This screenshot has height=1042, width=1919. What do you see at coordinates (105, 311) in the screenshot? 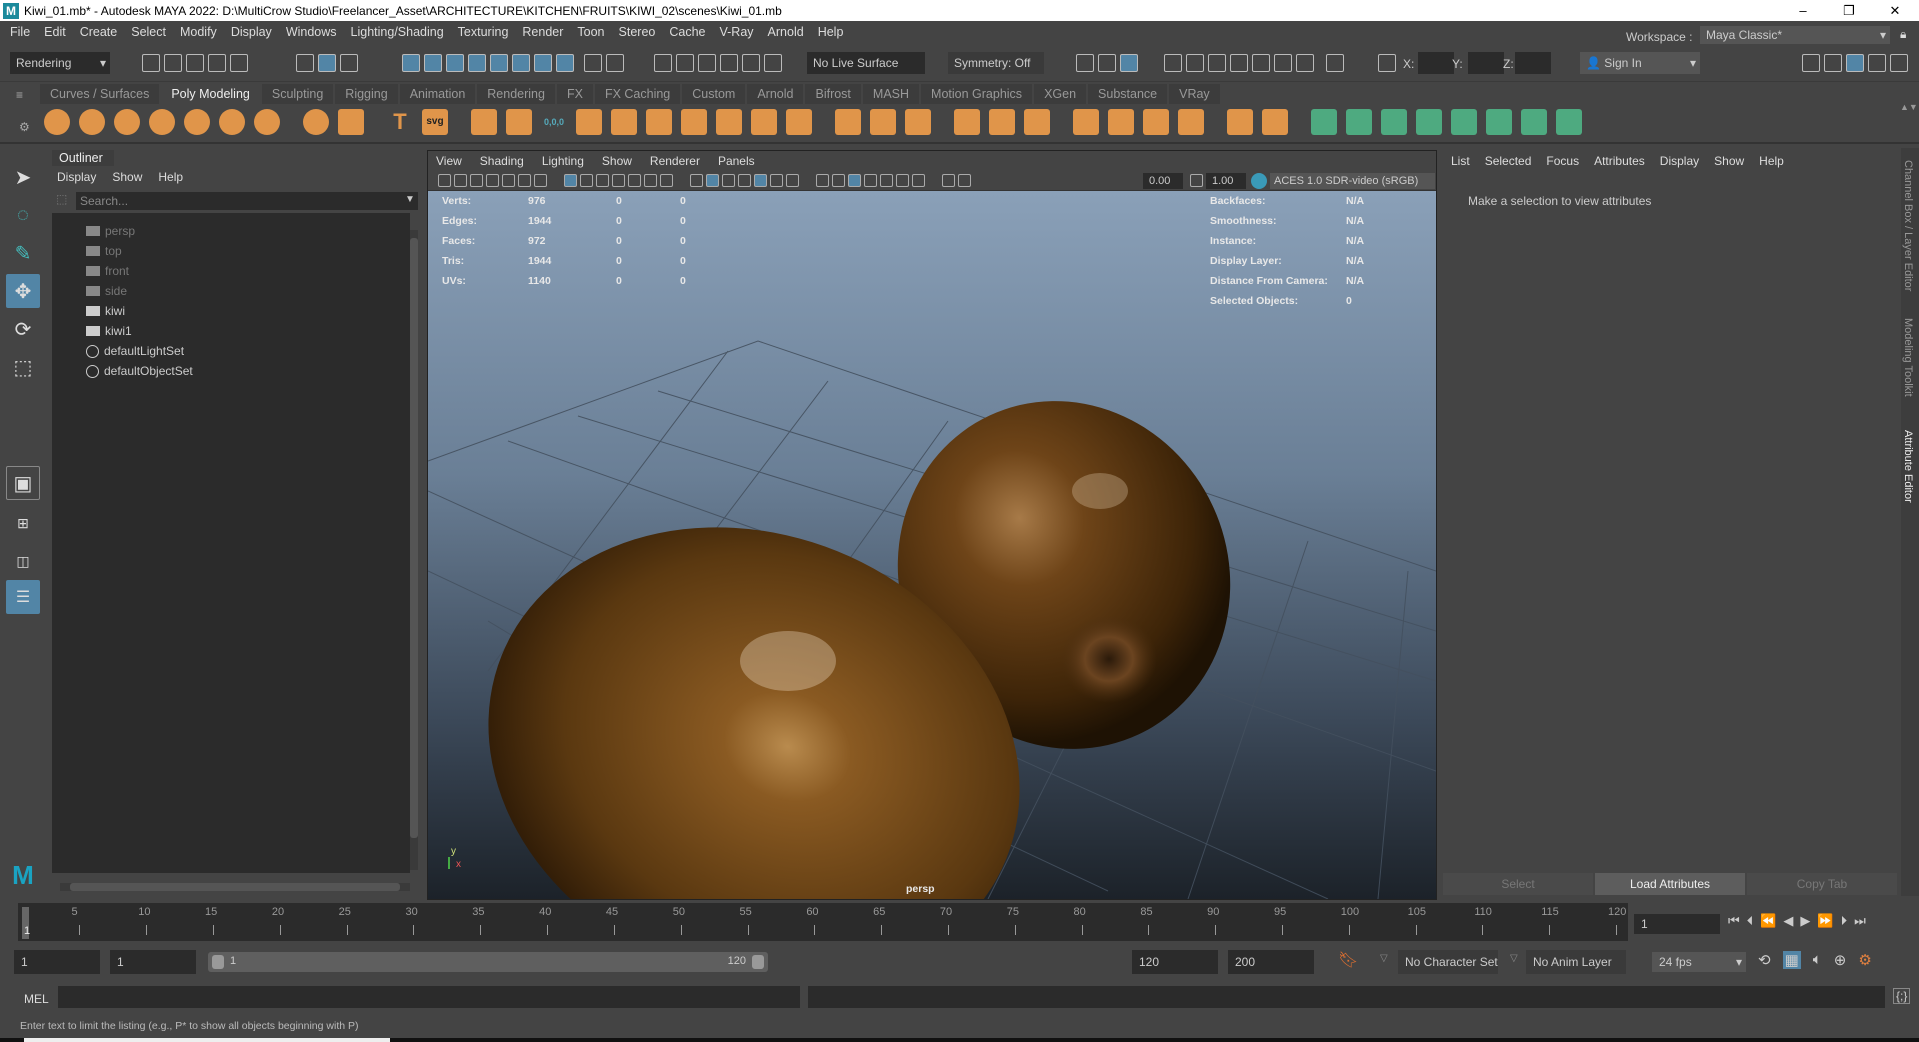
I see `outliner-item-kiwi: kiwi` at bounding box center [105, 311].